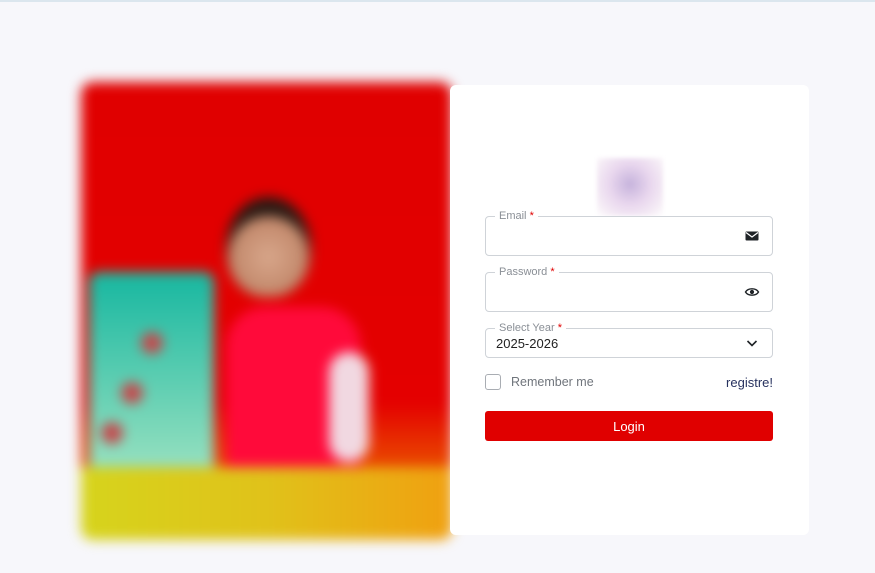  I want to click on hero-head, so click(268, 247).